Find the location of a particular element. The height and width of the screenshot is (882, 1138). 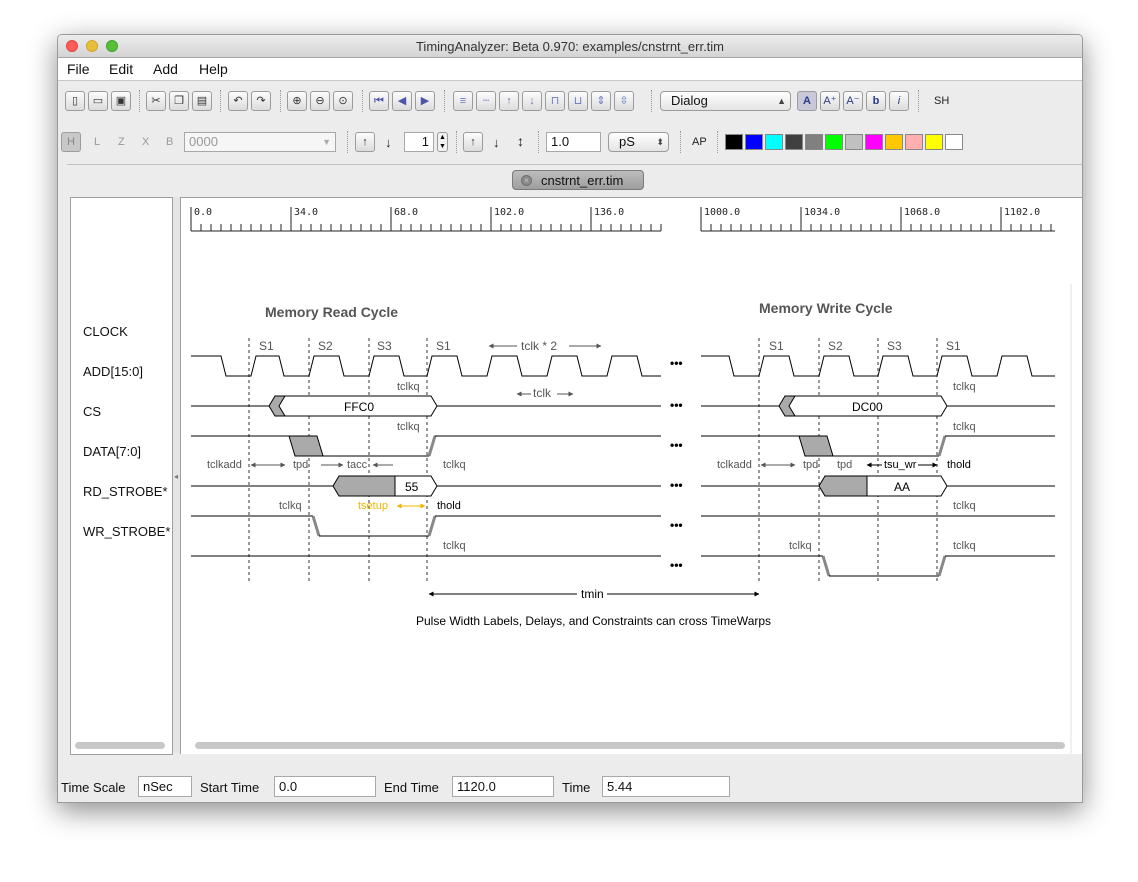

time-scale-label: Time Scale is located at coordinates (93, 787).